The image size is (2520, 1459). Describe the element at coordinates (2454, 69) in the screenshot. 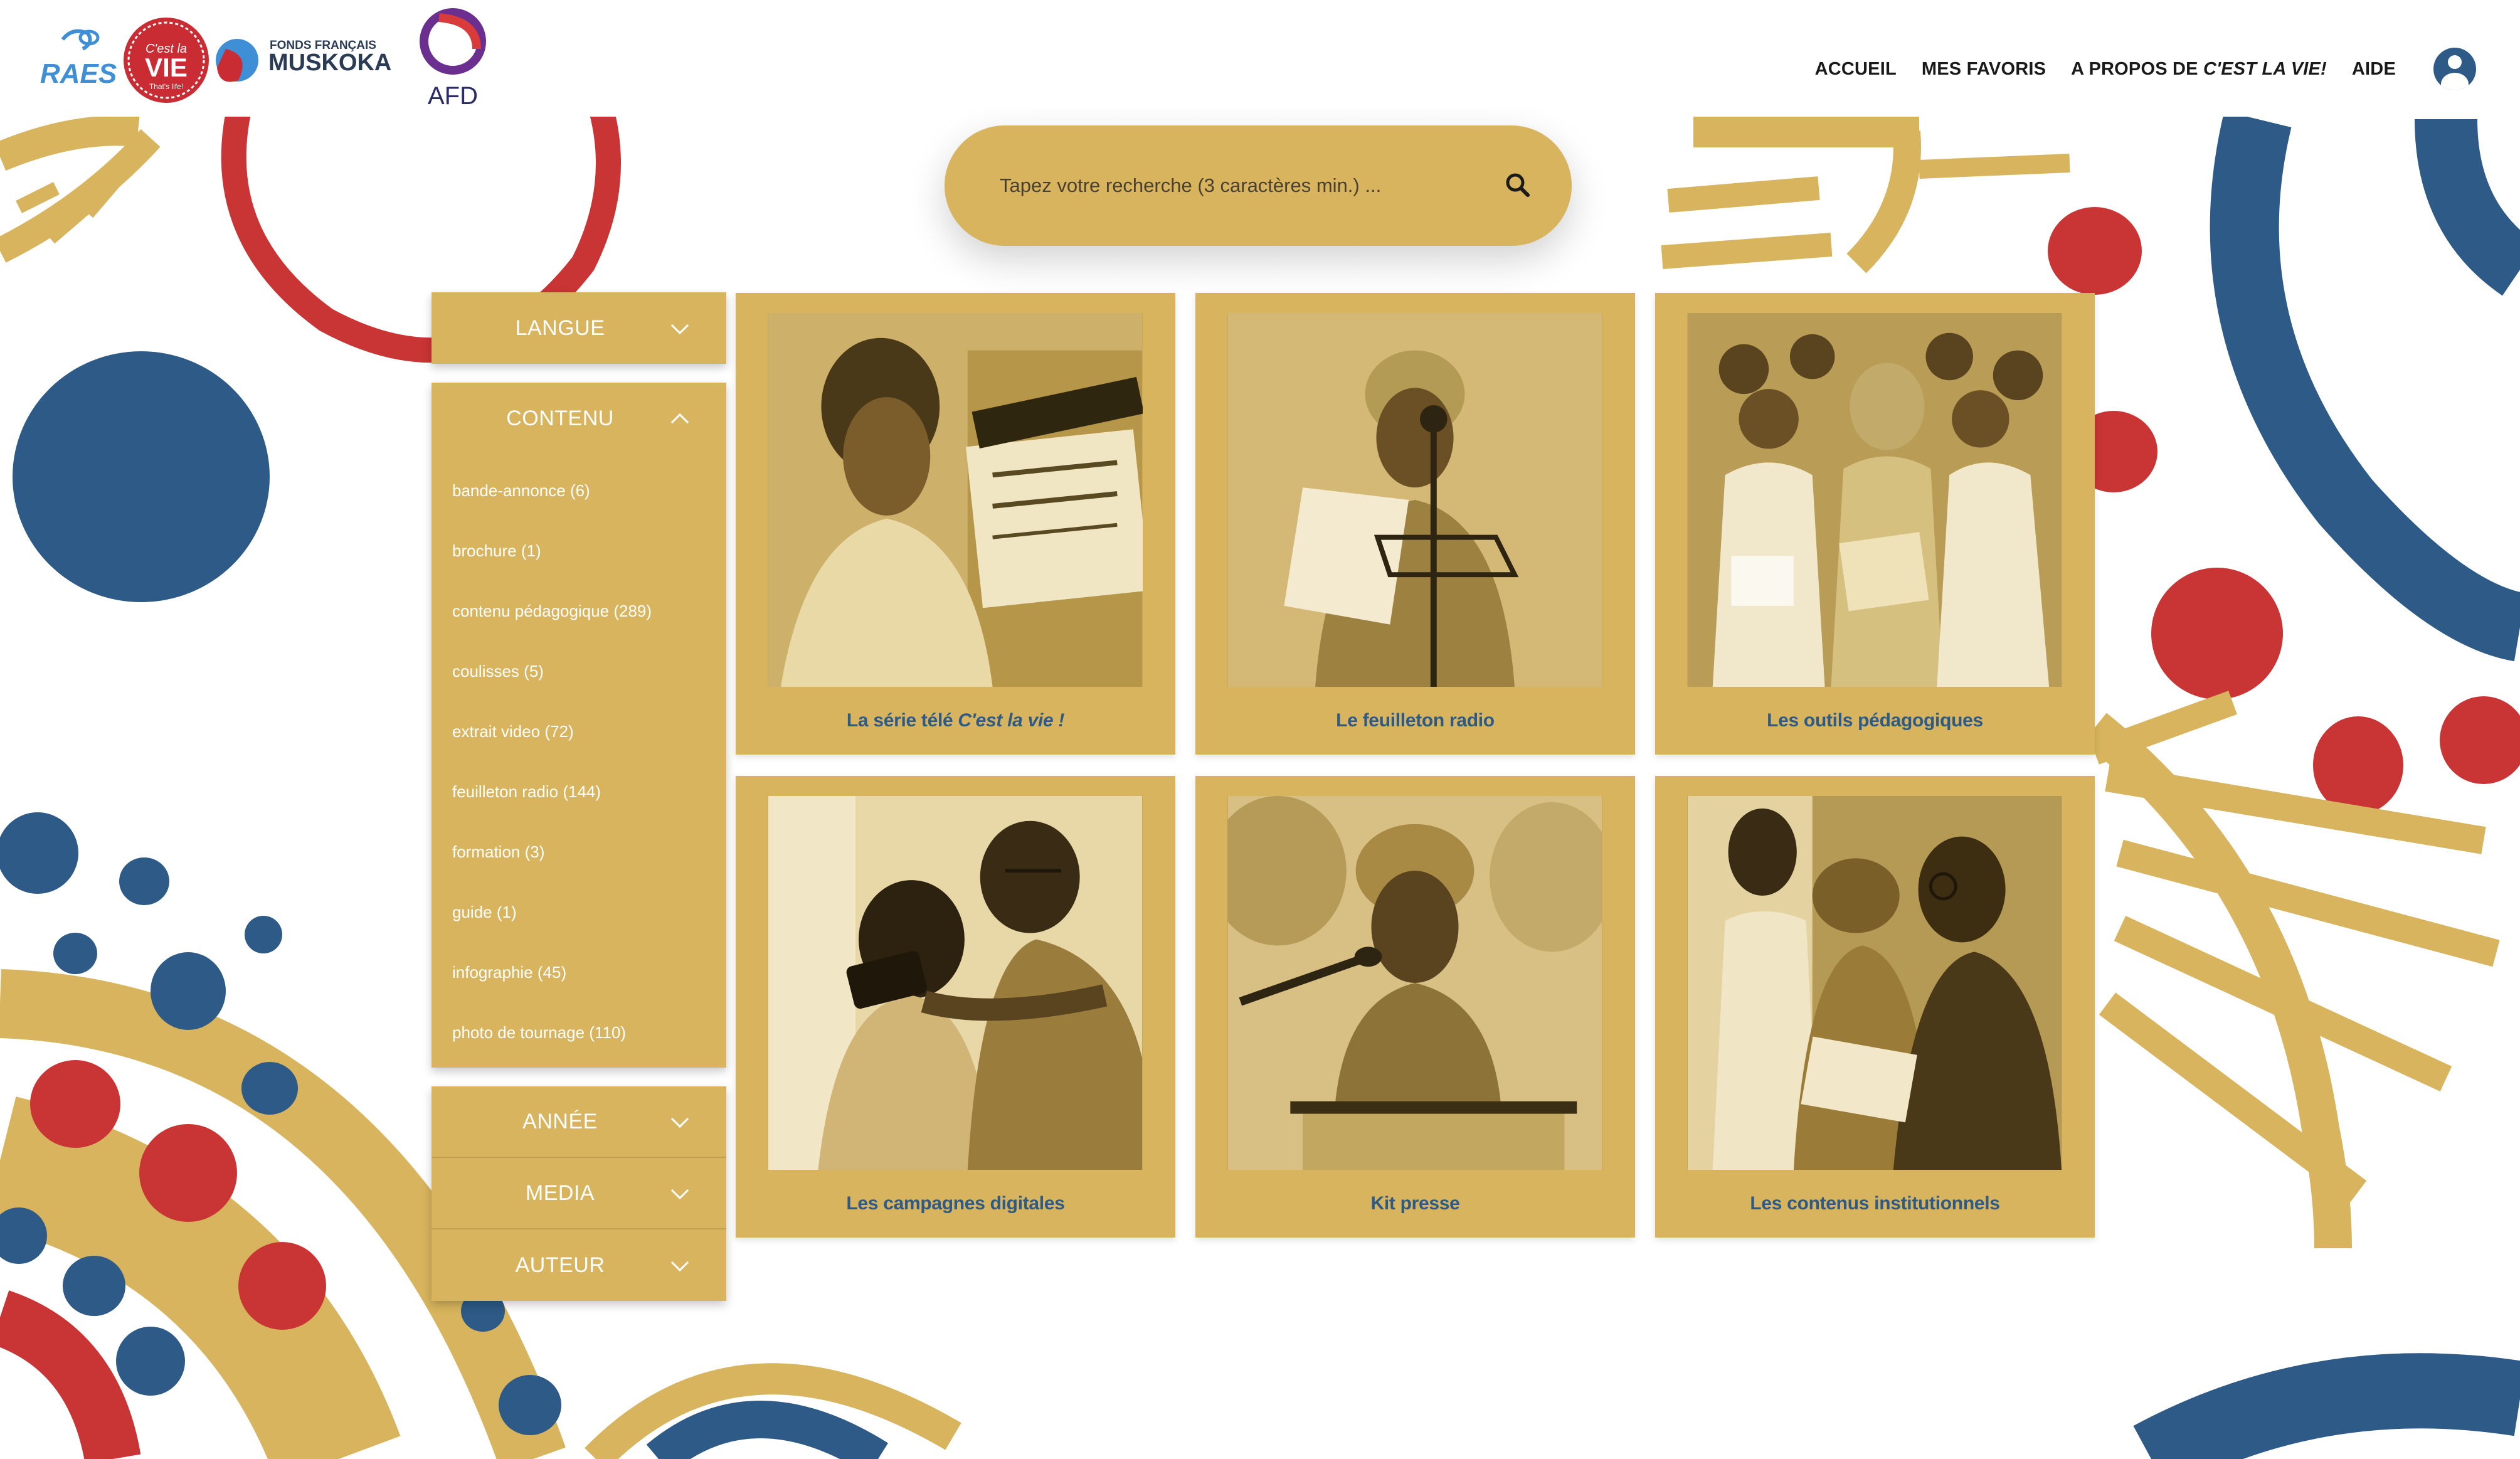

I see `user-avatar-icon` at that location.